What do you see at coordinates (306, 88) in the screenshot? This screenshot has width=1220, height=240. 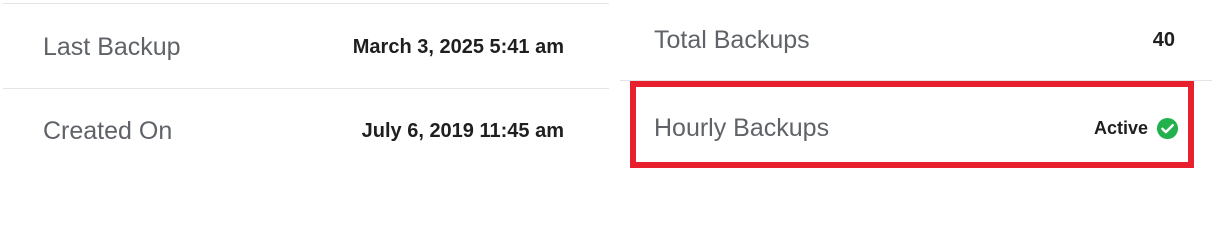 I see `divider-middle-left` at bounding box center [306, 88].